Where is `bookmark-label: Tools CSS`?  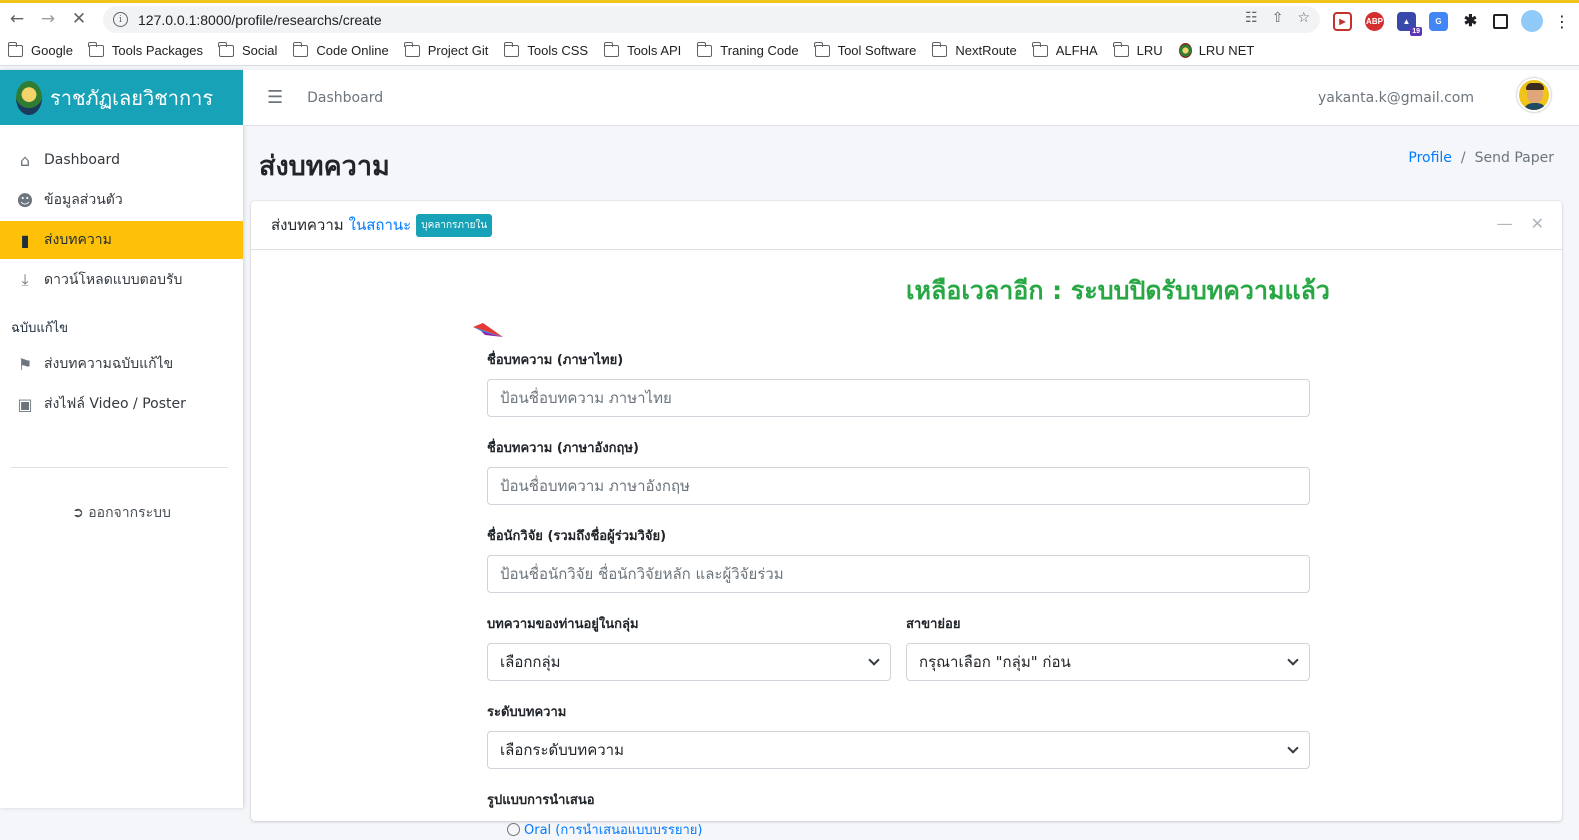
bookmark-label: Tools CSS is located at coordinates (558, 50).